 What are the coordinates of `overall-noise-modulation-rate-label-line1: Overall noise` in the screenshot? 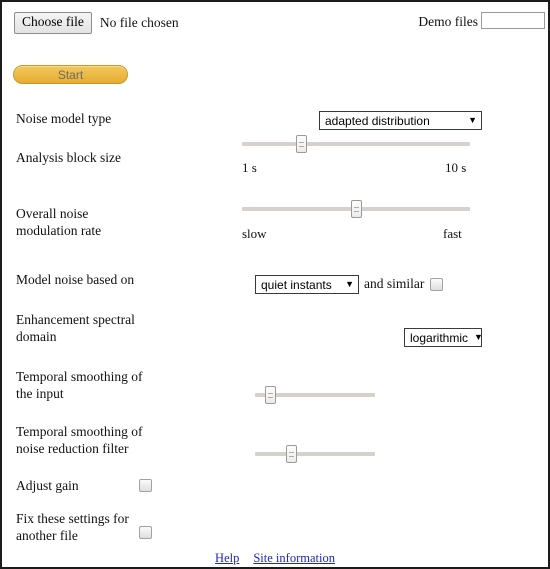 It's located at (52, 213).